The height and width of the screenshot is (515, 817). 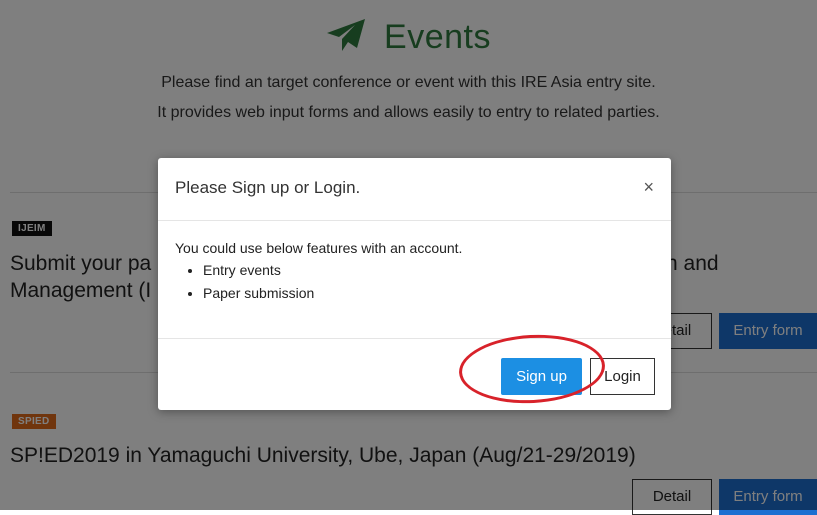 I want to click on close-icon: ×, so click(x=648, y=187).